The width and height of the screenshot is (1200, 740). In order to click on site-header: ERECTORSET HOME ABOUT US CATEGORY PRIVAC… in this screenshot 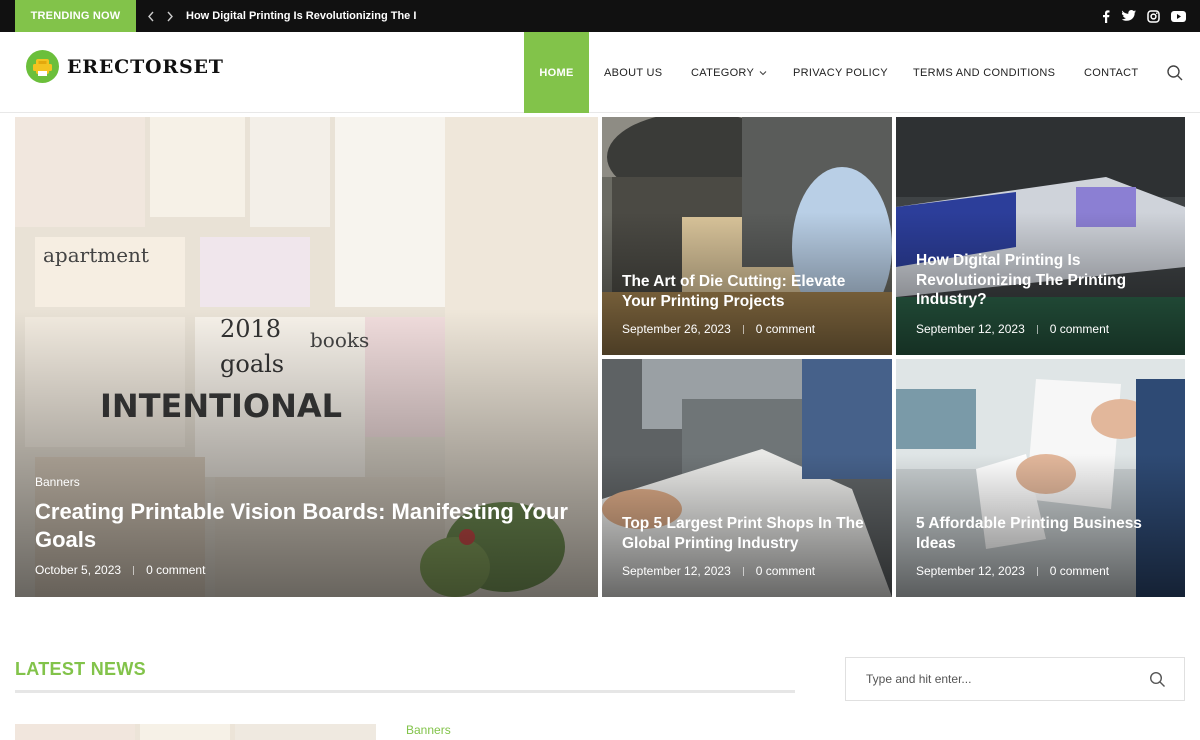, I will do `click(600, 72)`.